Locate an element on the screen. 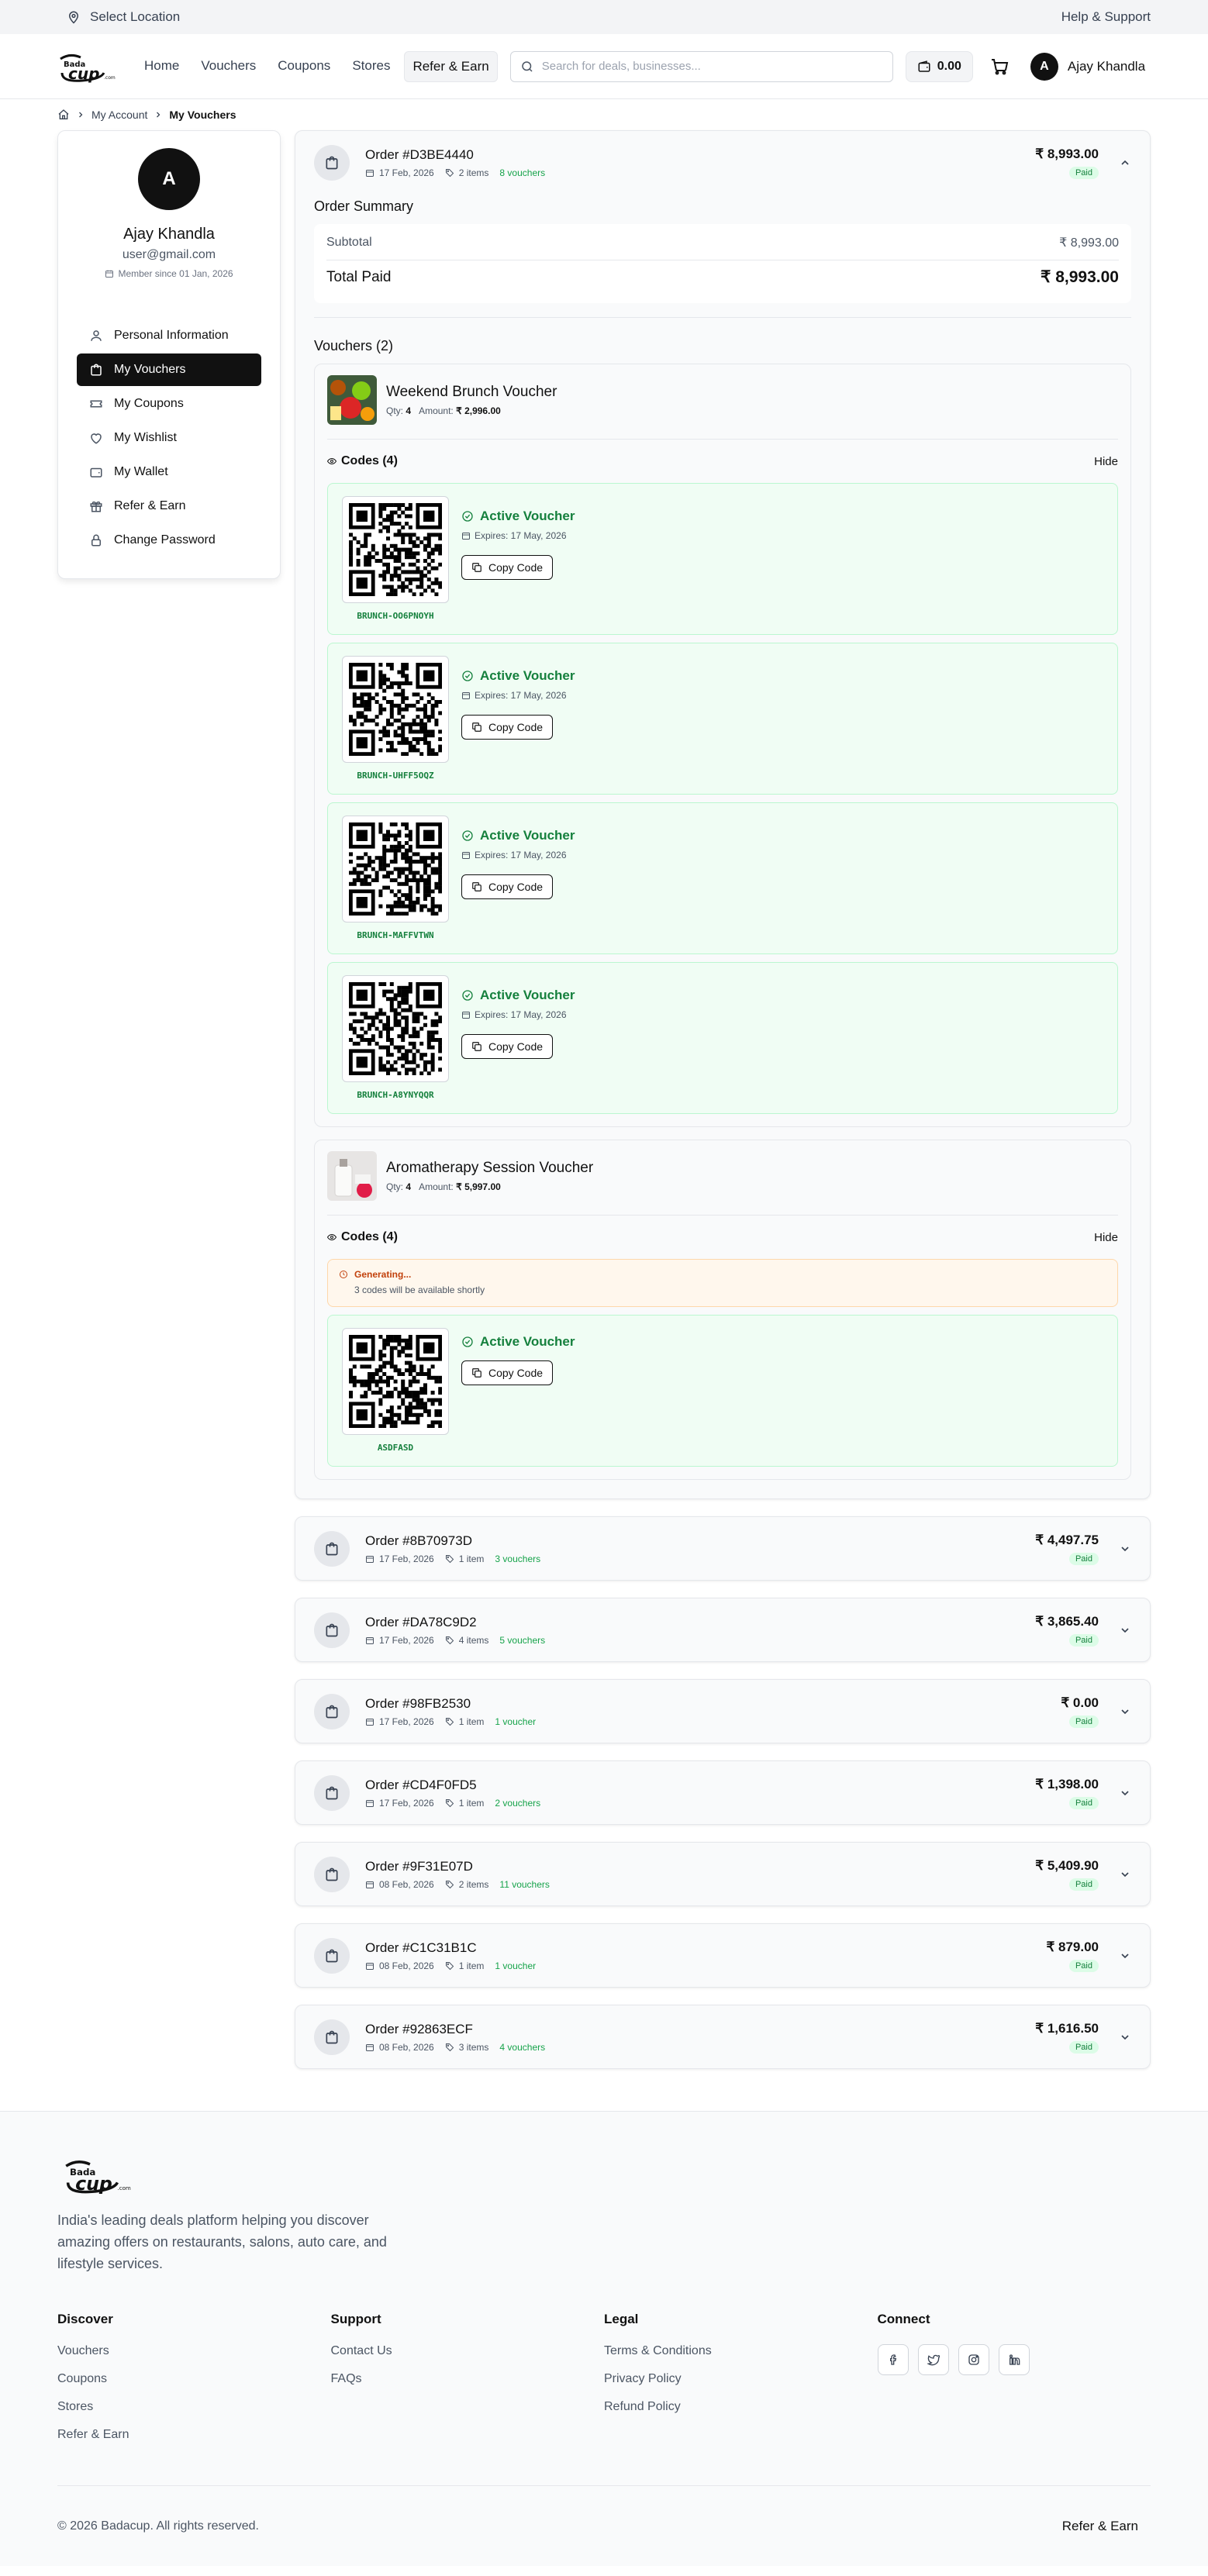  footer-link: FAQs is located at coordinates (468, 2379).